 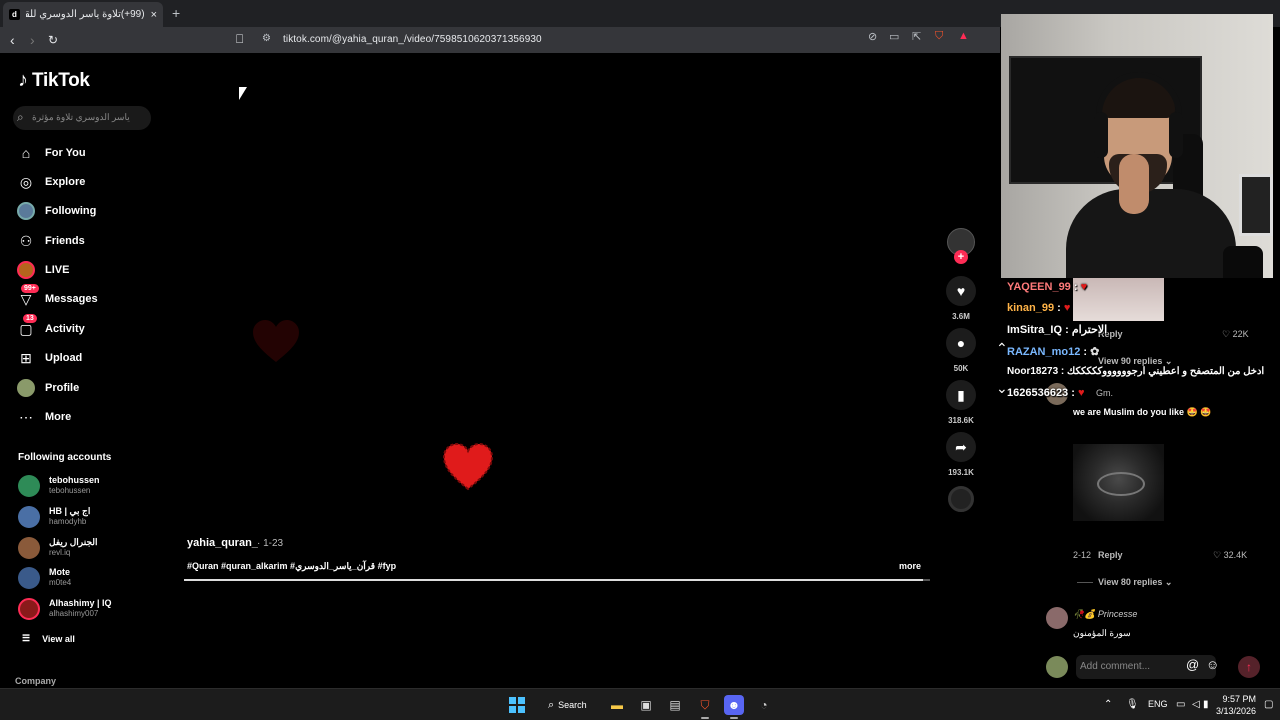 What do you see at coordinates (23, 80) in the screenshot?
I see `tiktok-note-icon: ♪` at bounding box center [23, 80].